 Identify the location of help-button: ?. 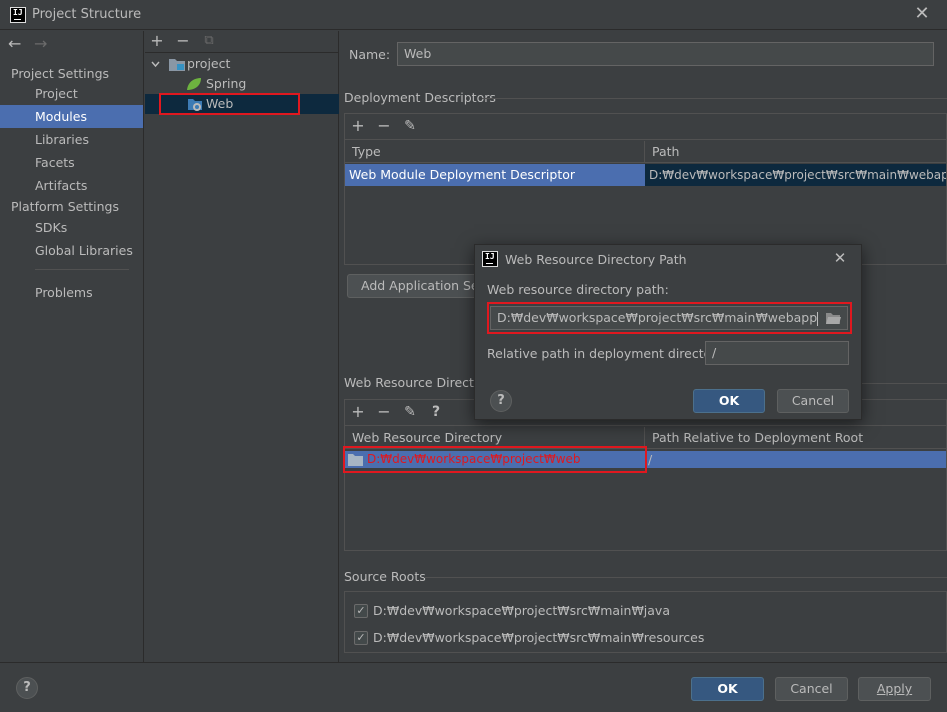
(27, 688).